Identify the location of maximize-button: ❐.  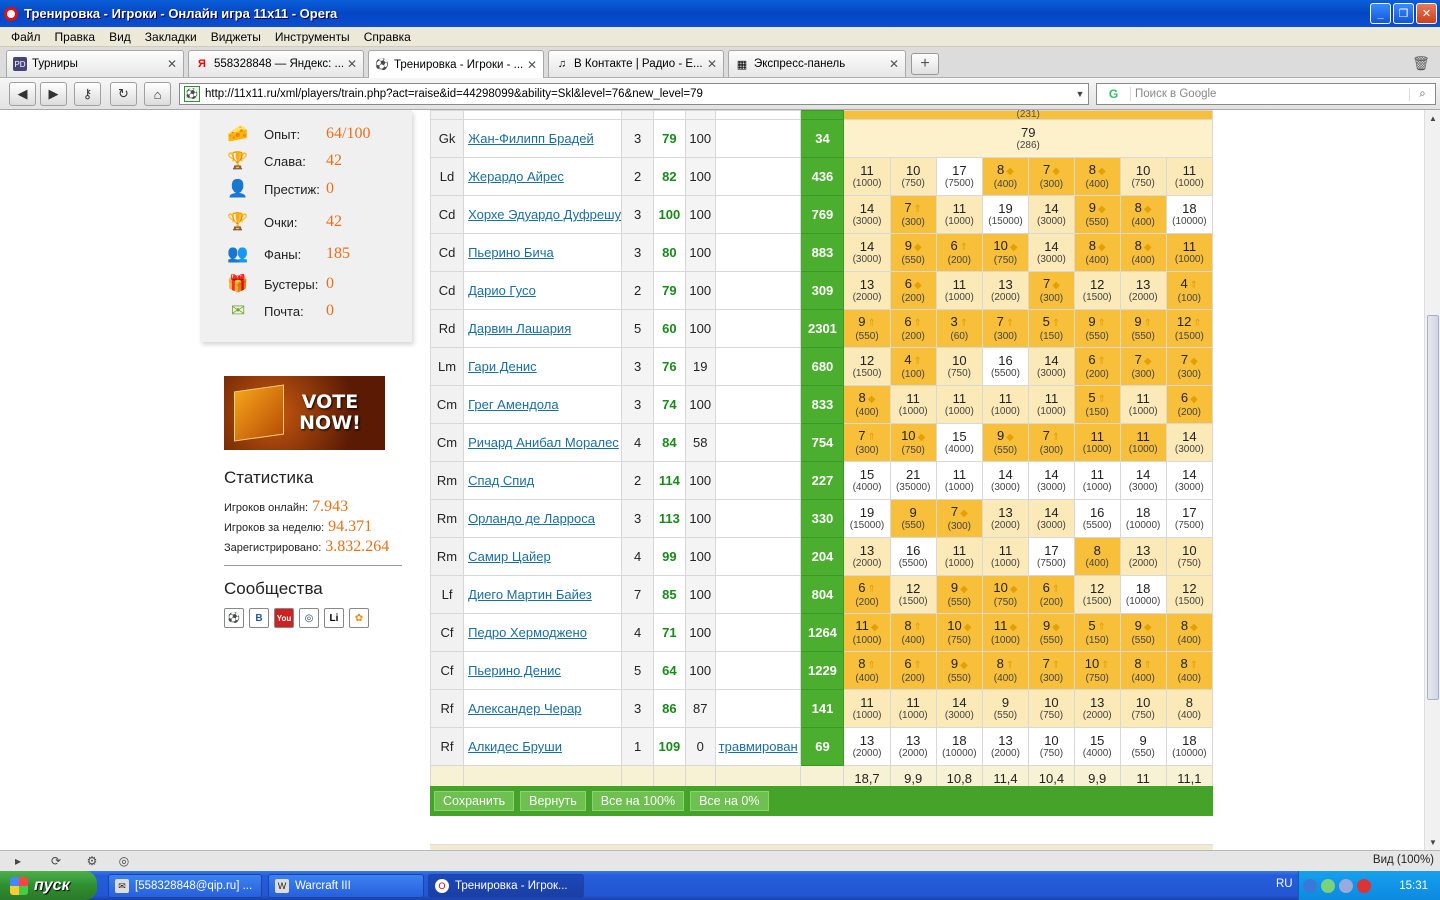
(1403, 13).